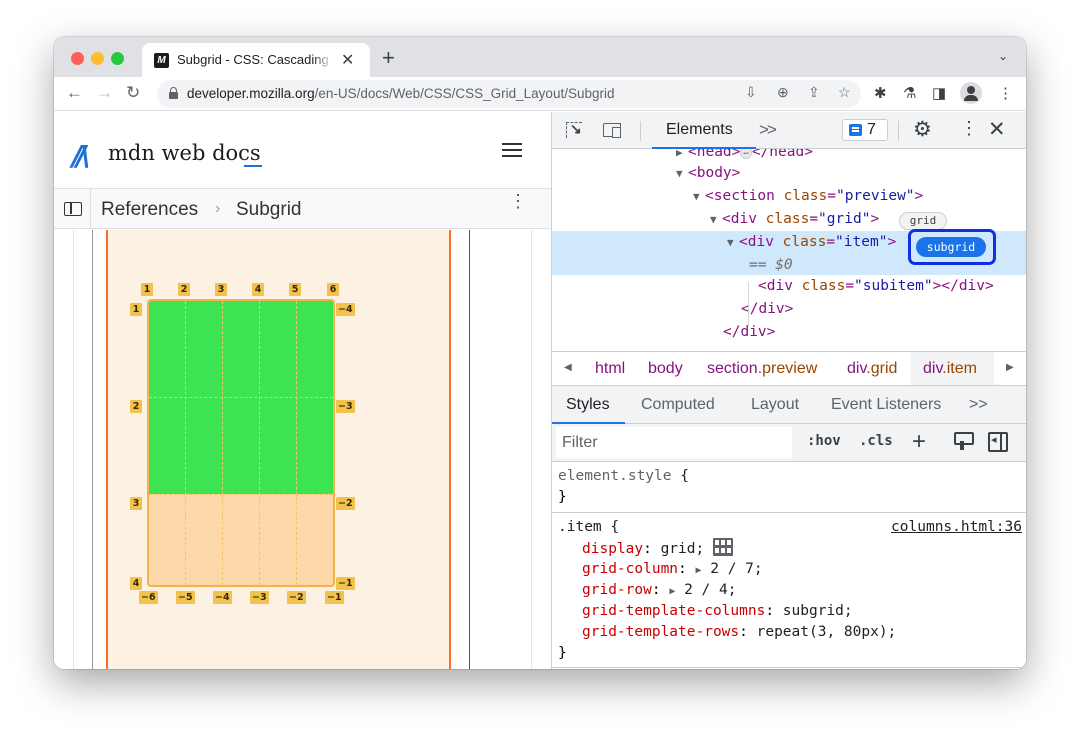 This screenshot has width=1080, height=741. I want to click on breadcrumb-current: Subgrid, so click(269, 210).